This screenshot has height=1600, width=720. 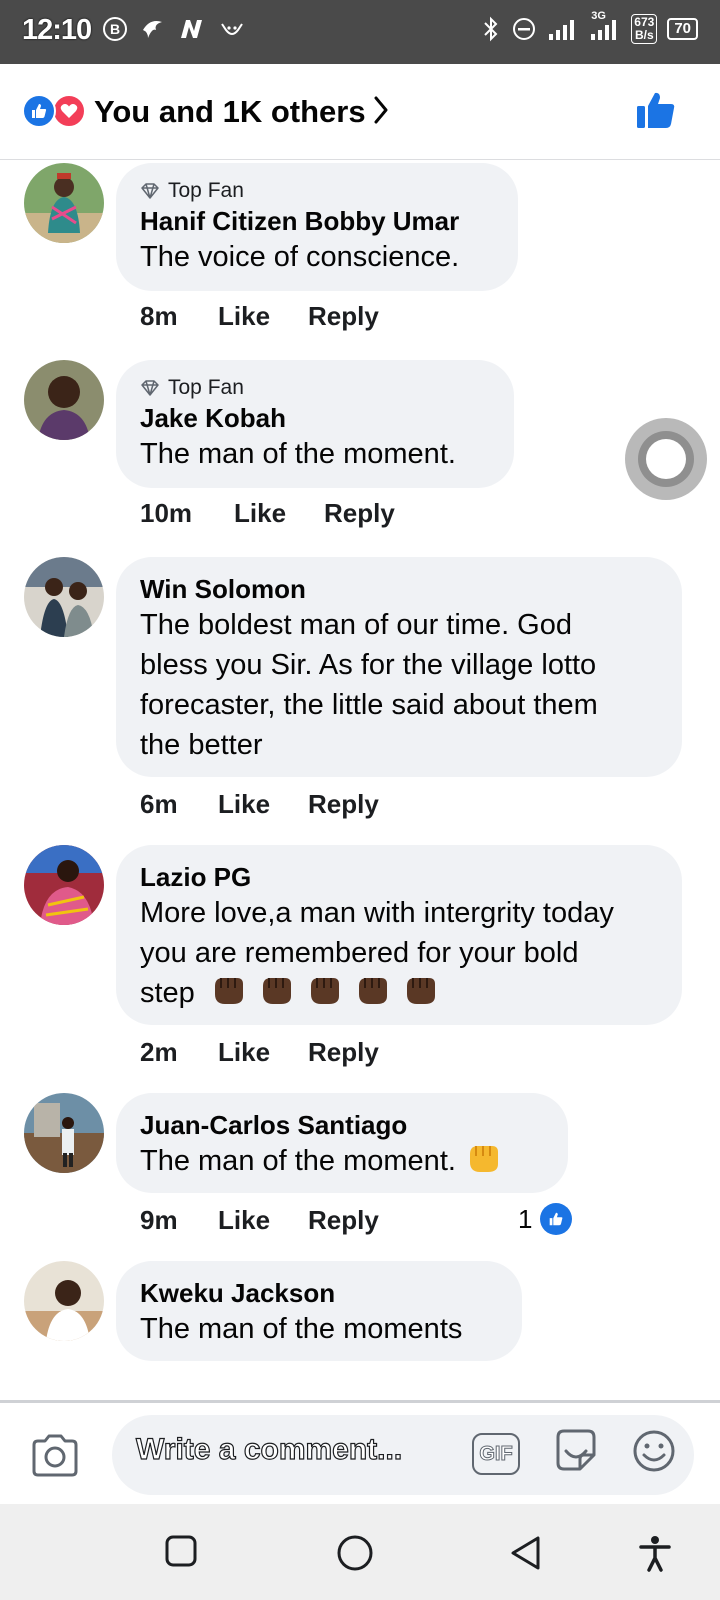 What do you see at coordinates (342, 1125) in the screenshot?
I see `comment-author: Juan-Carlos Santiago` at bounding box center [342, 1125].